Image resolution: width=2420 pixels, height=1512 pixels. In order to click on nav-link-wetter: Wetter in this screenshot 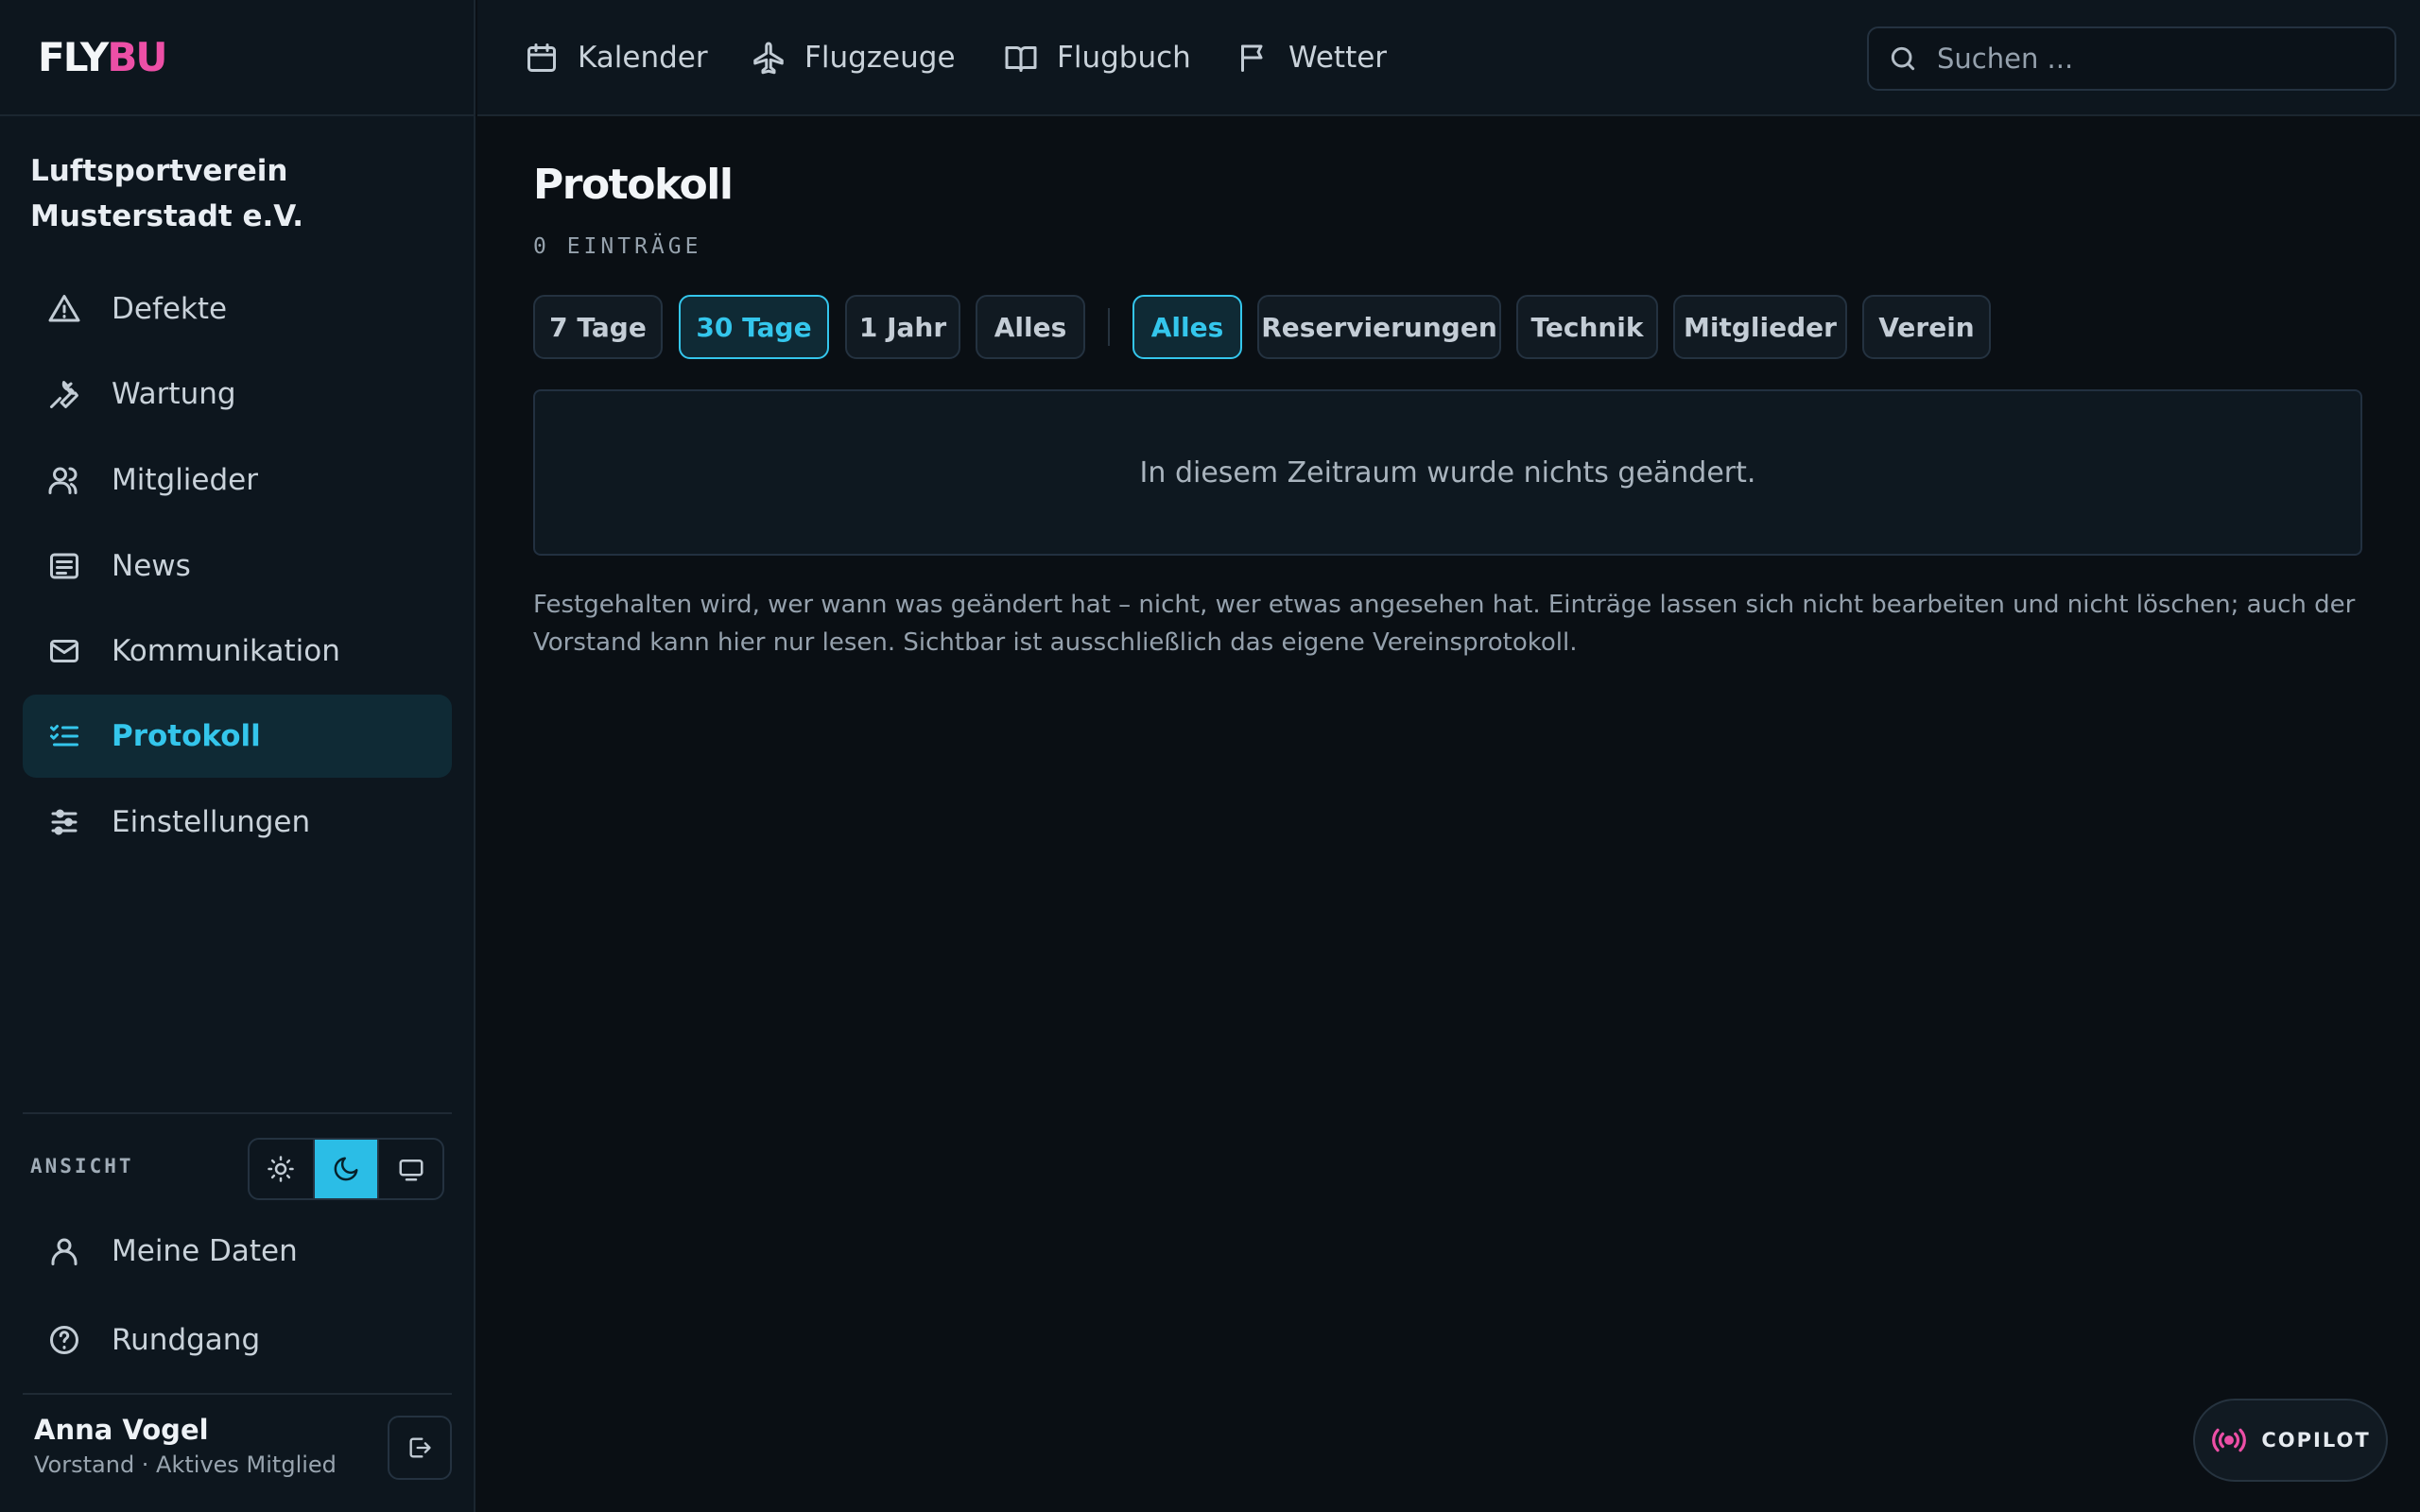, I will do `click(1311, 57)`.